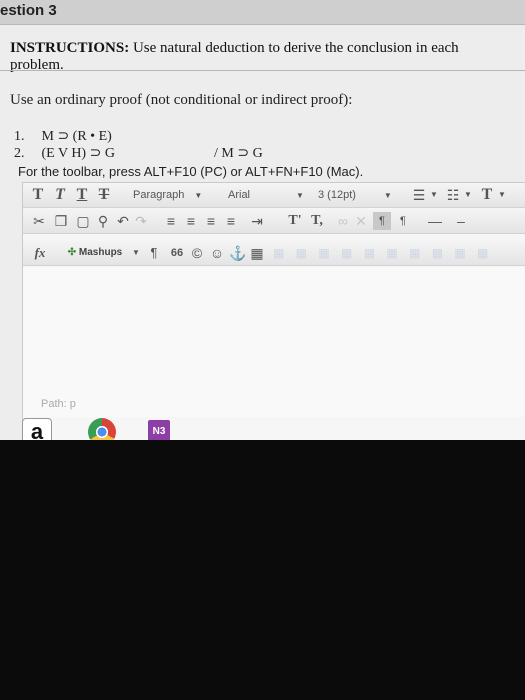 This screenshot has width=525, height=700. Describe the element at coordinates (19, 136) in the screenshot. I see `line-number: 1.` at that location.